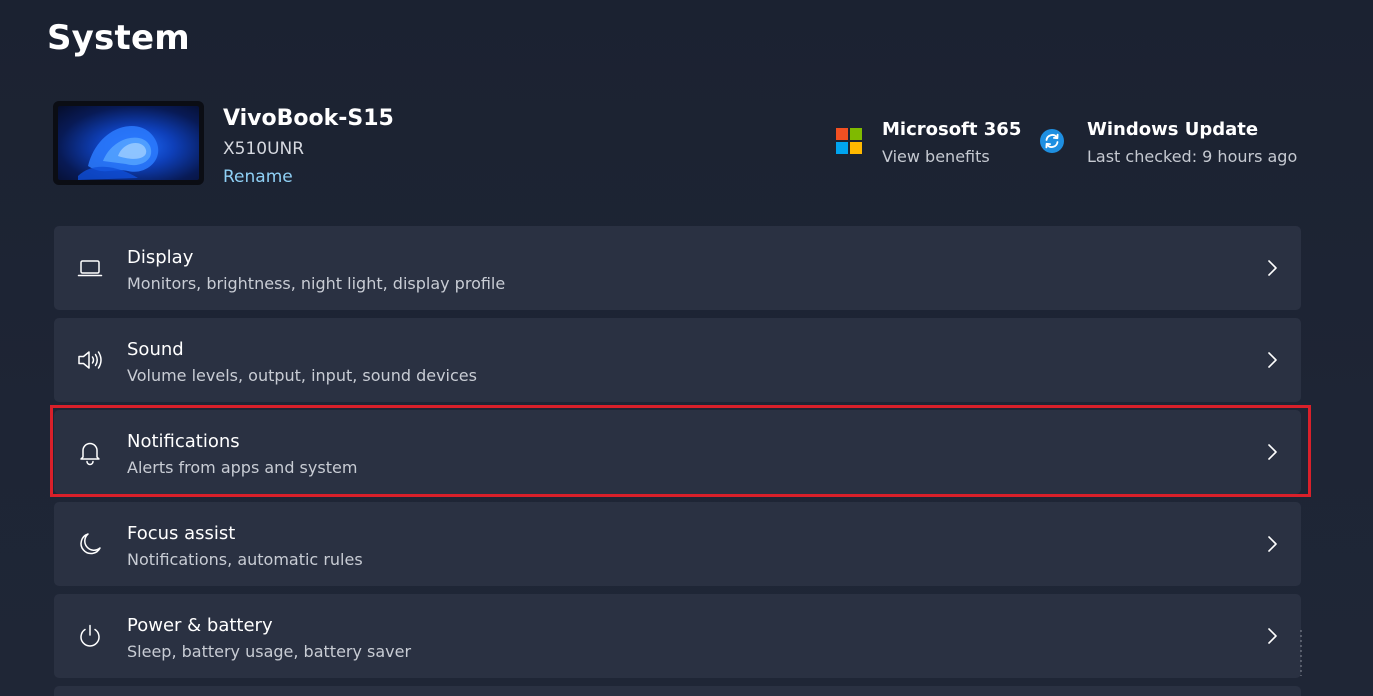 The height and width of the screenshot is (696, 1373). Describe the element at coordinates (155, 349) in the screenshot. I see `settings-item-title: Sound` at that location.